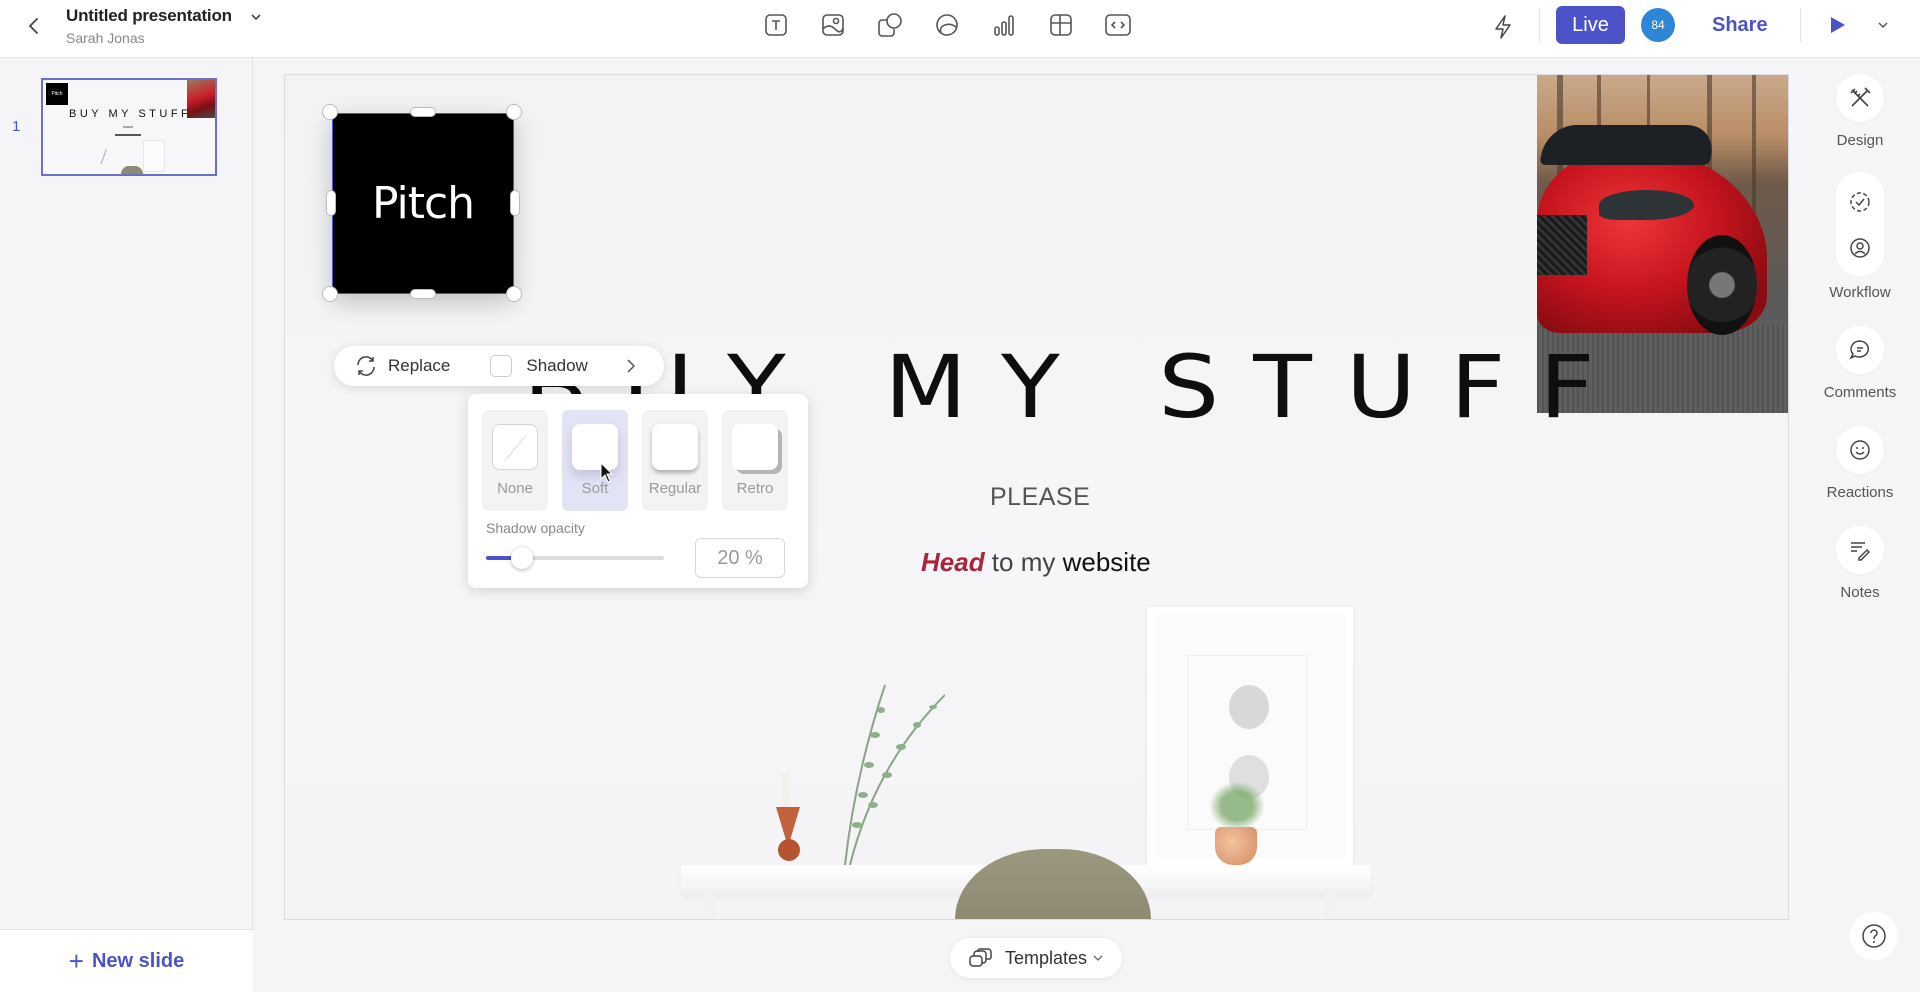 Image resolution: width=1920 pixels, height=992 pixels. I want to click on notes-label: Notes, so click(1860, 592).